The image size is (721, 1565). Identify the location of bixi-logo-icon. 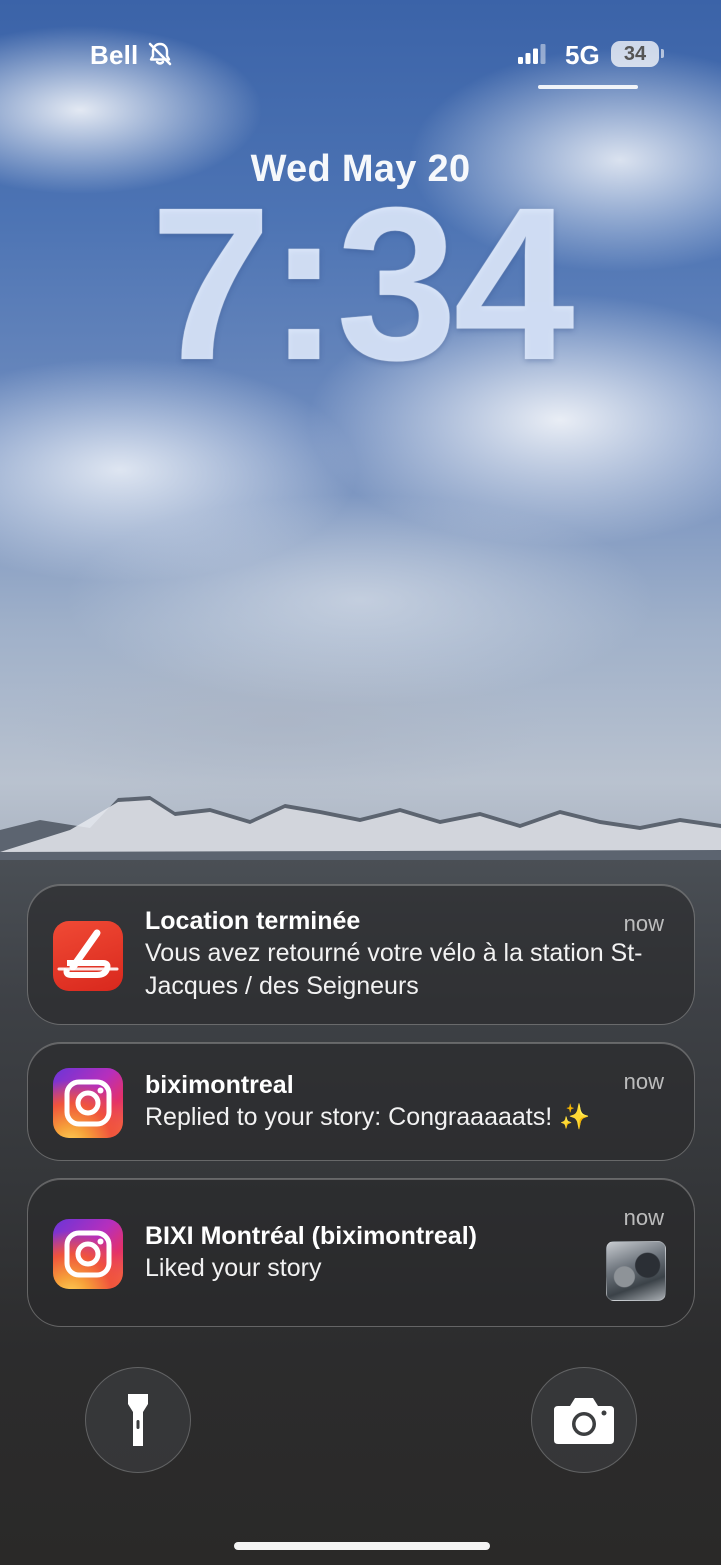
(88, 953).